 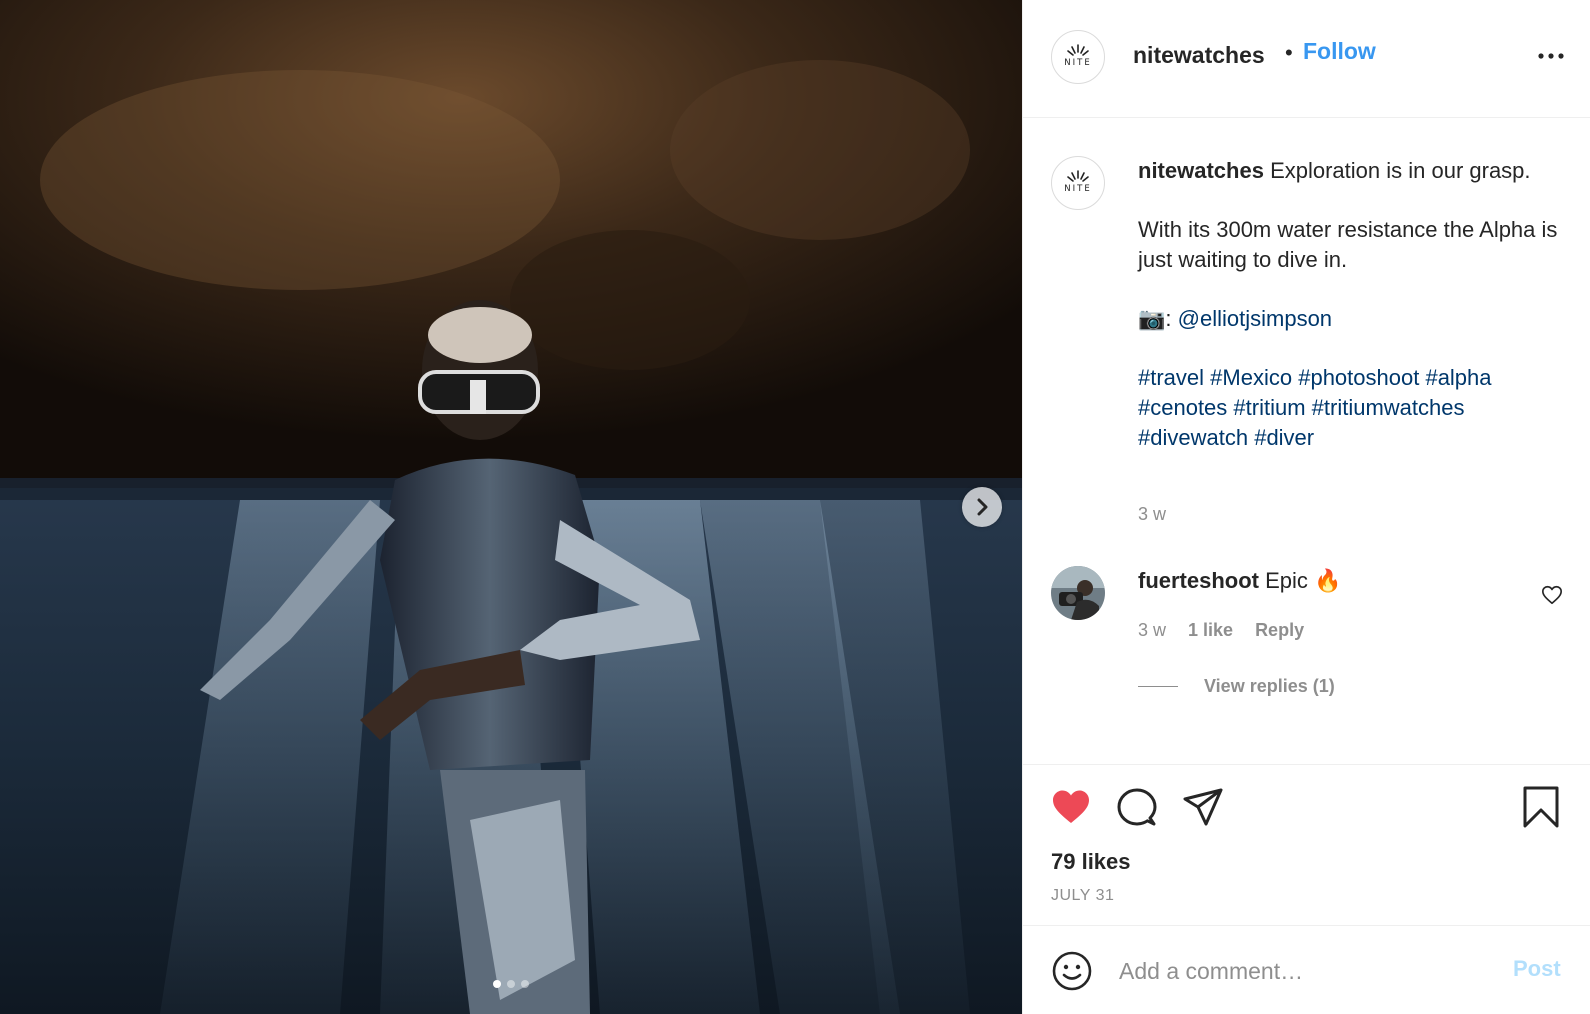 I want to click on comment-meta: 3 w 1 like Reply, so click(x=1221, y=630).